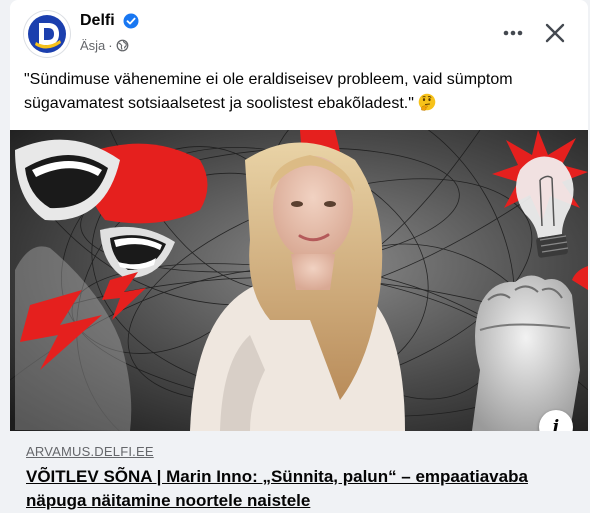 This screenshot has height=513, width=590. Describe the element at coordinates (555, 33) in the screenshot. I see `close-icon` at that location.